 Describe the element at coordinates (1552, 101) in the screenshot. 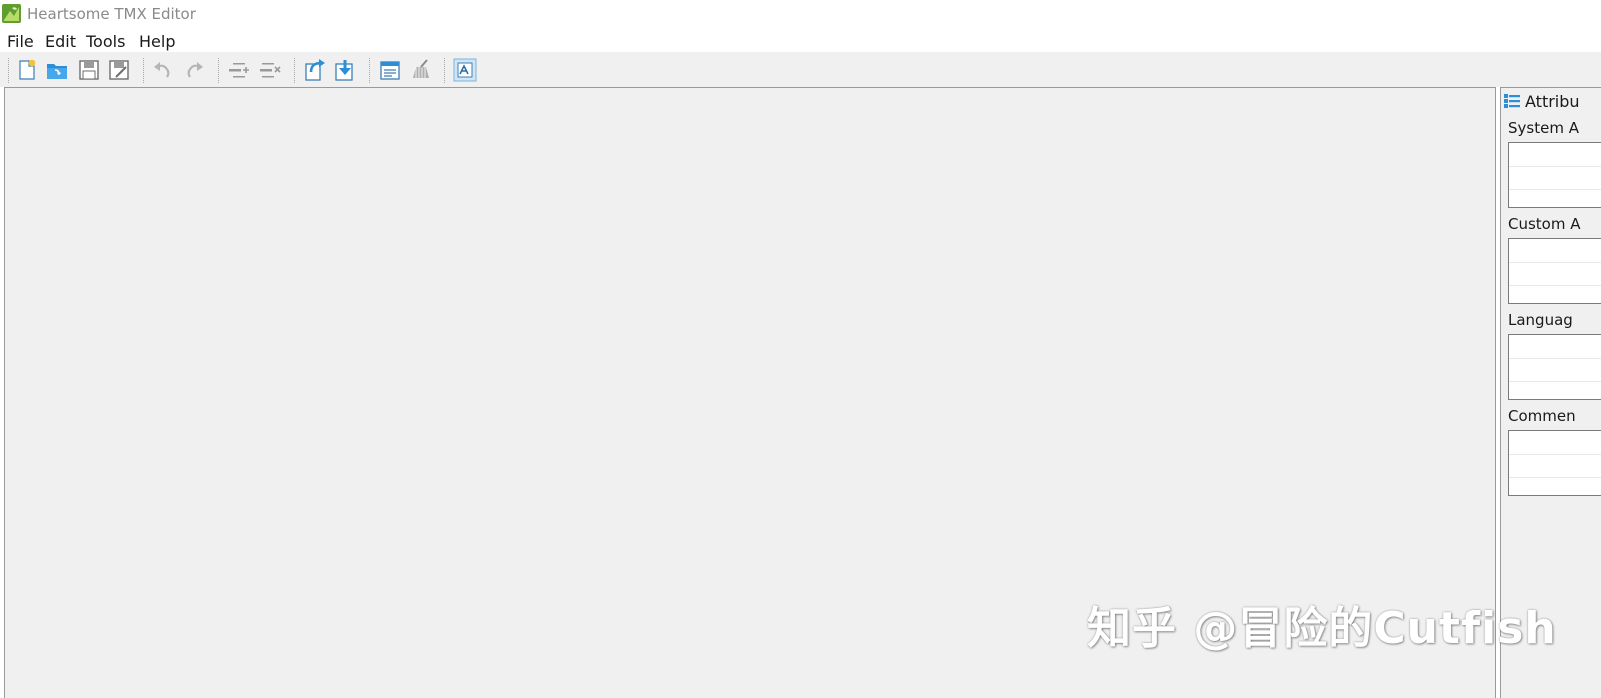

I see `attributes-panel-title: Attribu` at that location.